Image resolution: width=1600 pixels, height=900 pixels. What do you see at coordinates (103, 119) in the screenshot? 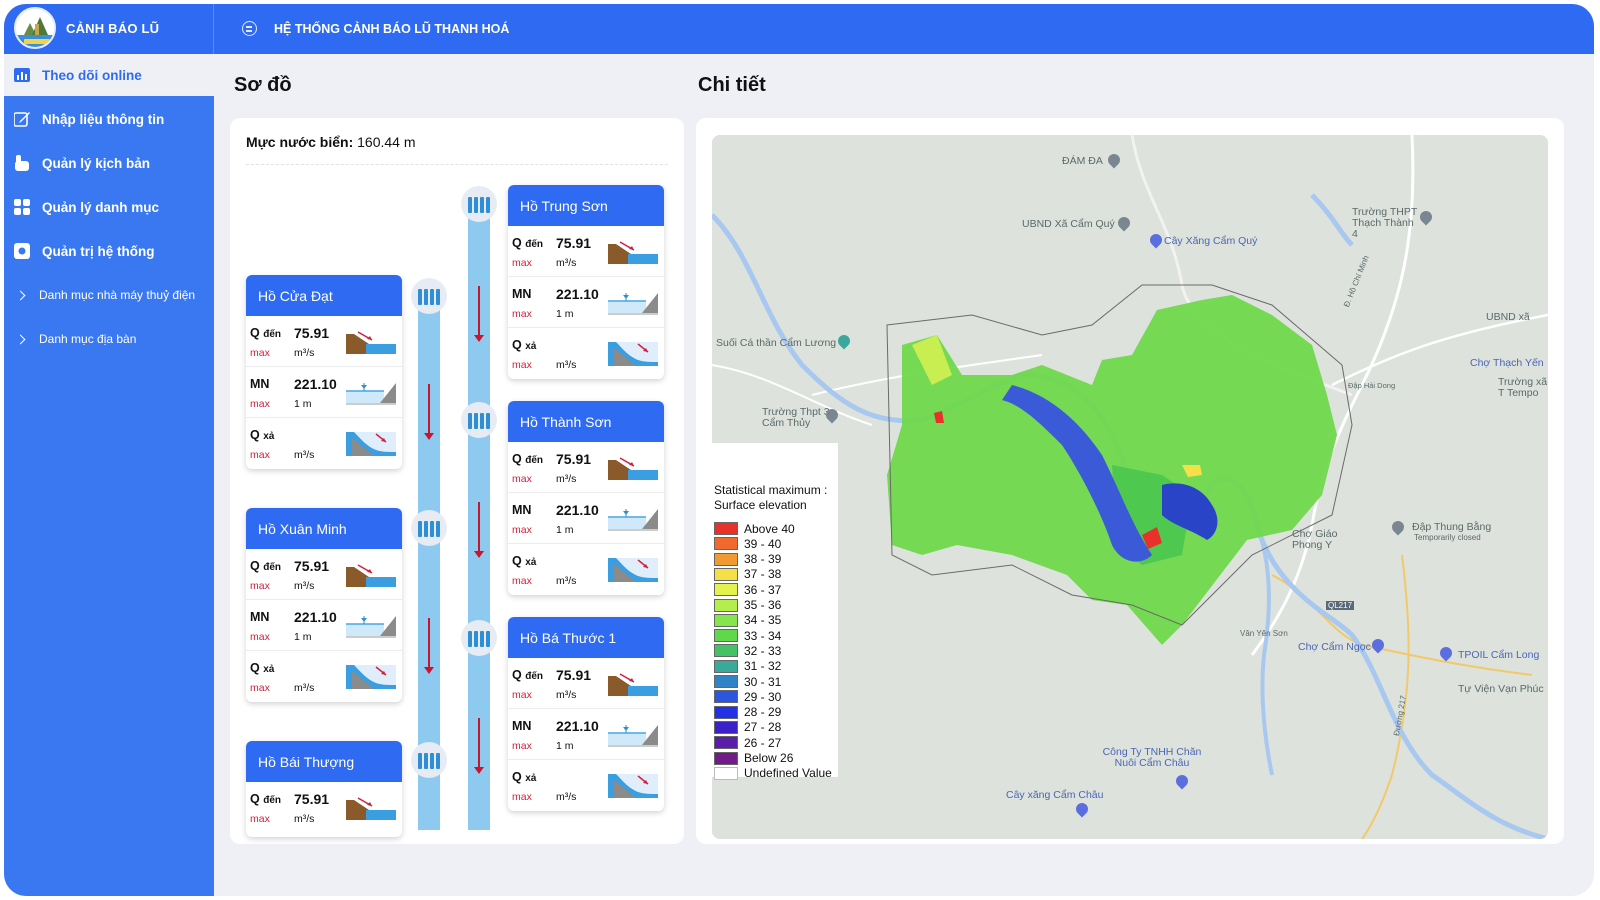
I see `sidebar-item-label: Nhập liệu thông tin` at bounding box center [103, 119].